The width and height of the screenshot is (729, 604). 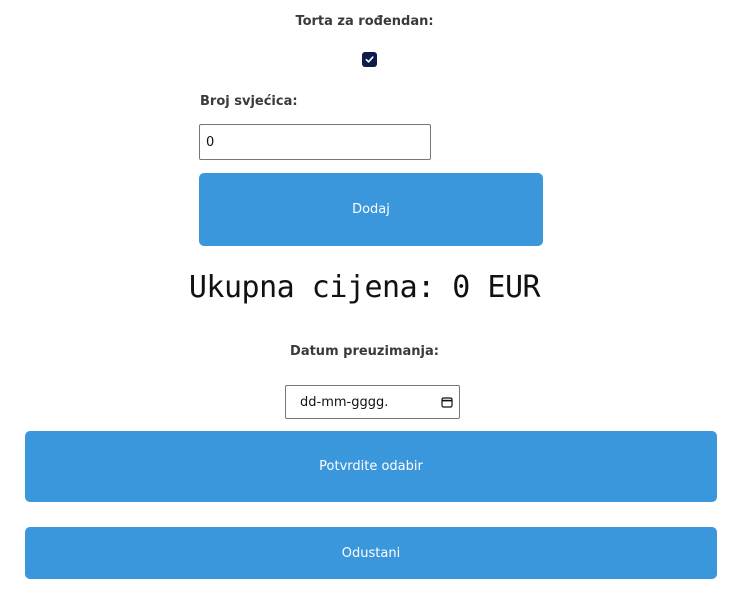 What do you see at coordinates (371, 466) in the screenshot?
I see `confirm-selection-button: Potvrdite odabir` at bounding box center [371, 466].